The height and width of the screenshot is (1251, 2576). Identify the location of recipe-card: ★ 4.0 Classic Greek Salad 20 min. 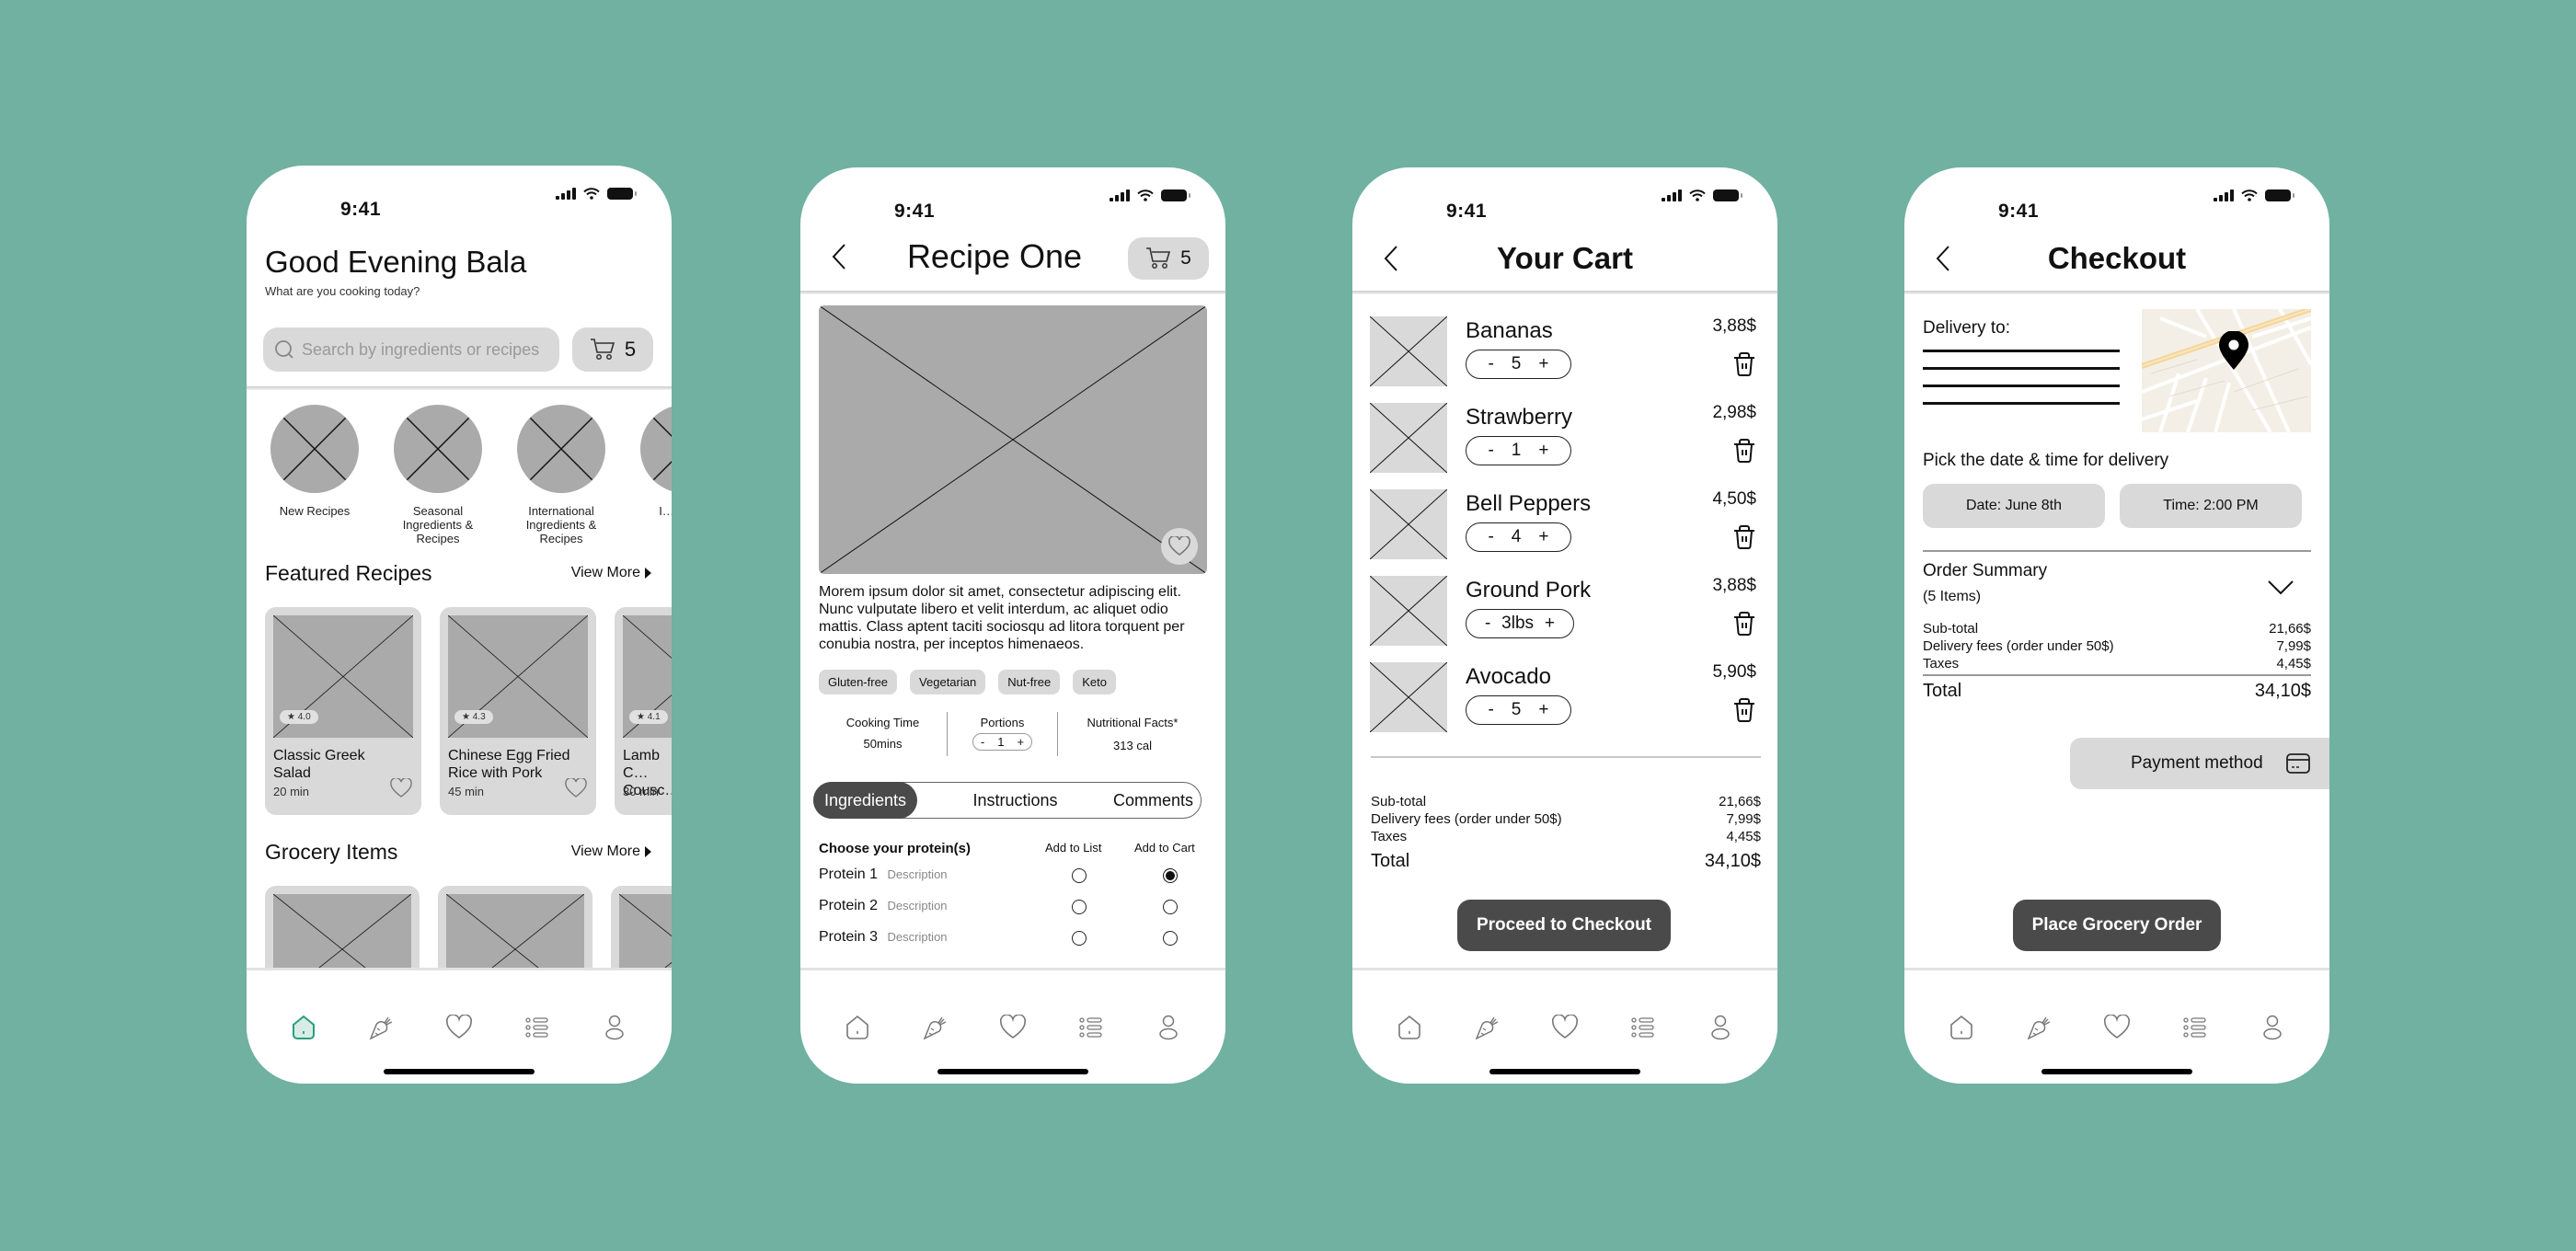
(343, 711).